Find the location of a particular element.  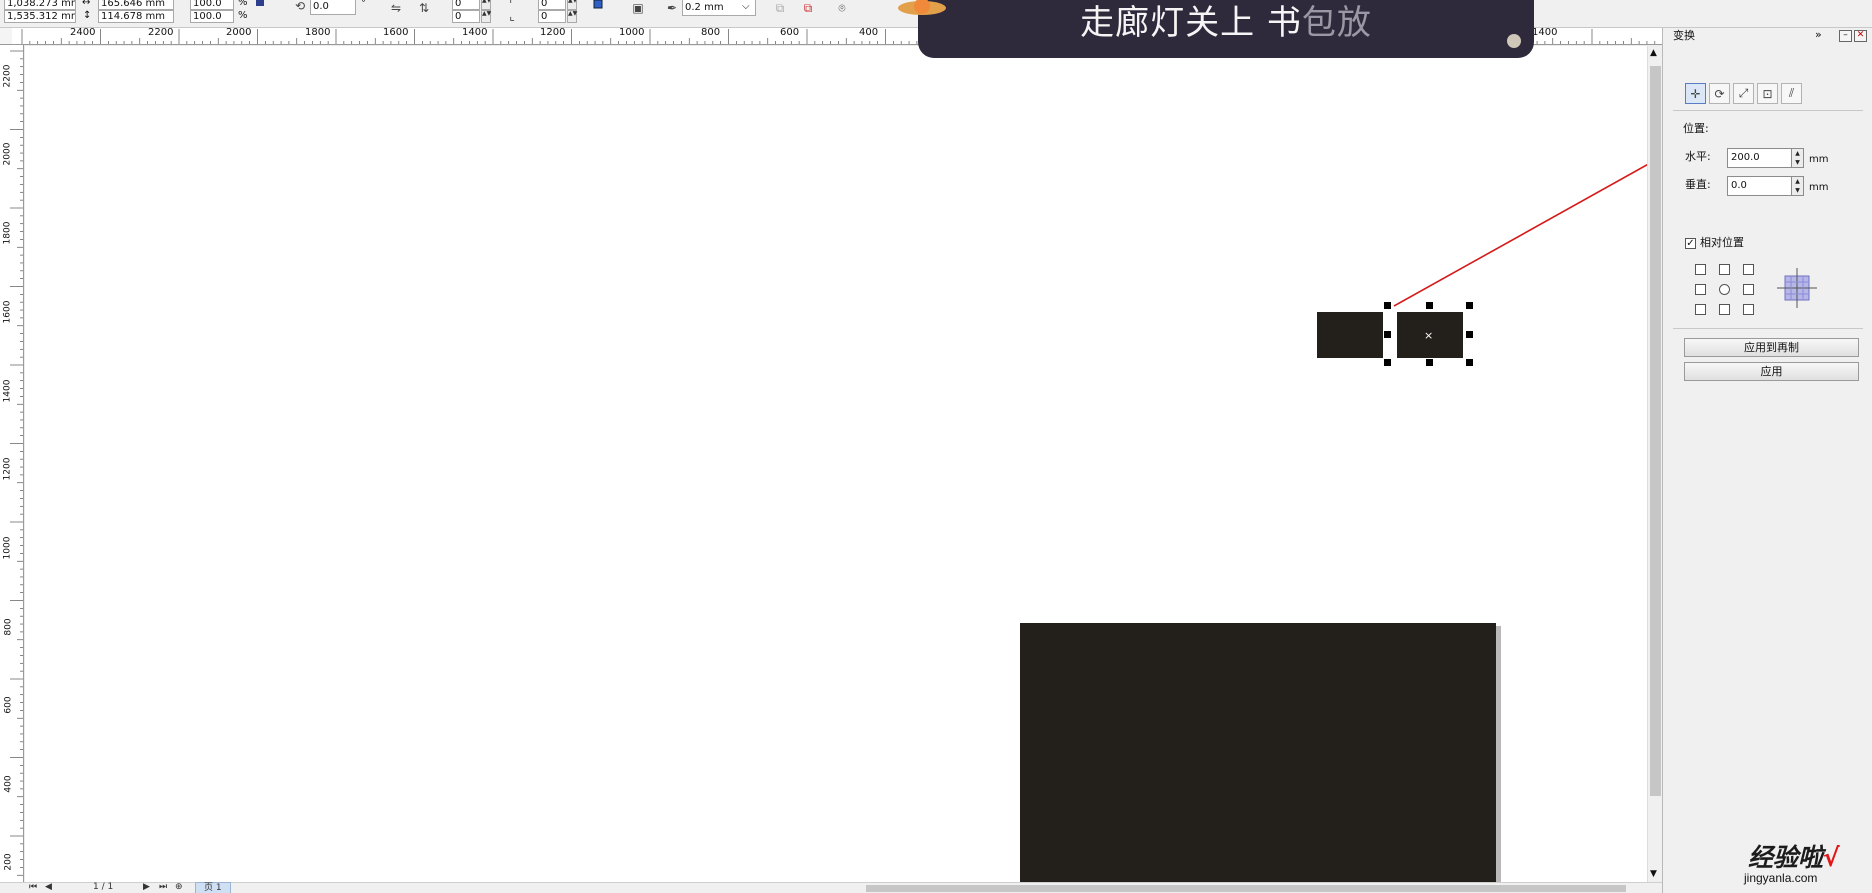

corner-radius-b1: 0 is located at coordinates (552, 5).